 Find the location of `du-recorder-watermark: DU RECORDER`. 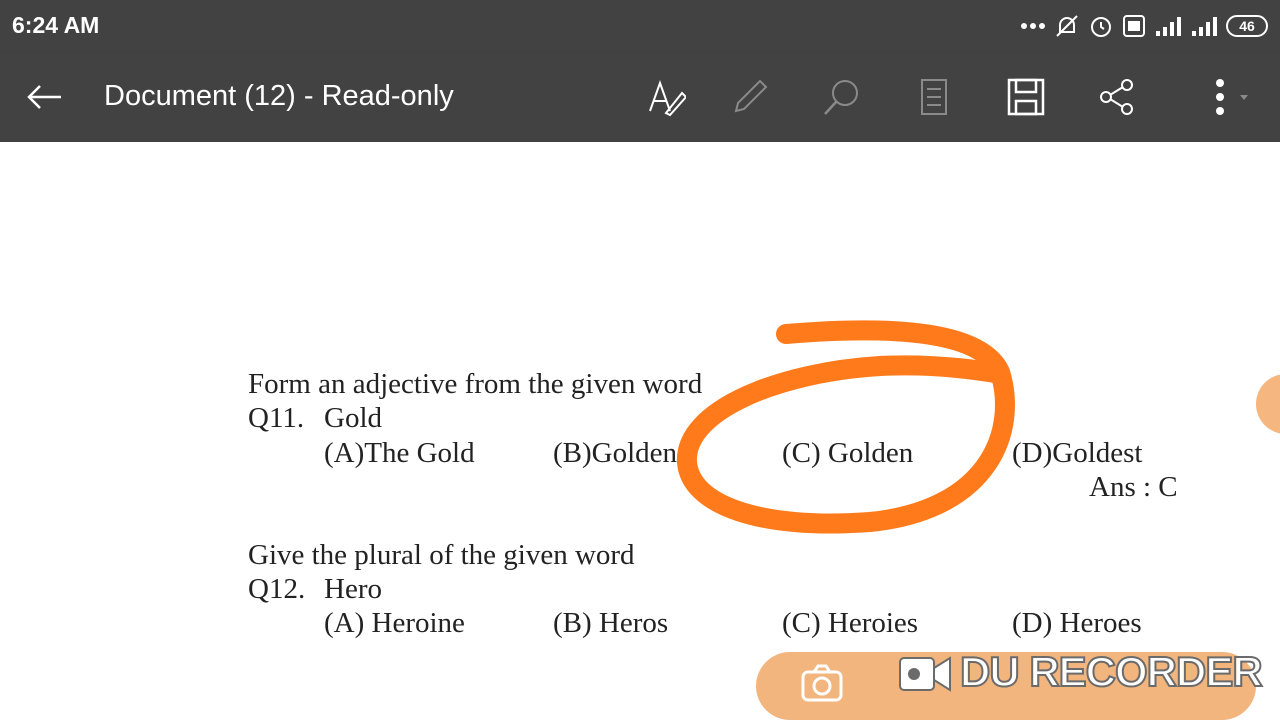

du-recorder-watermark: DU RECORDER is located at coordinates (1111, 671).